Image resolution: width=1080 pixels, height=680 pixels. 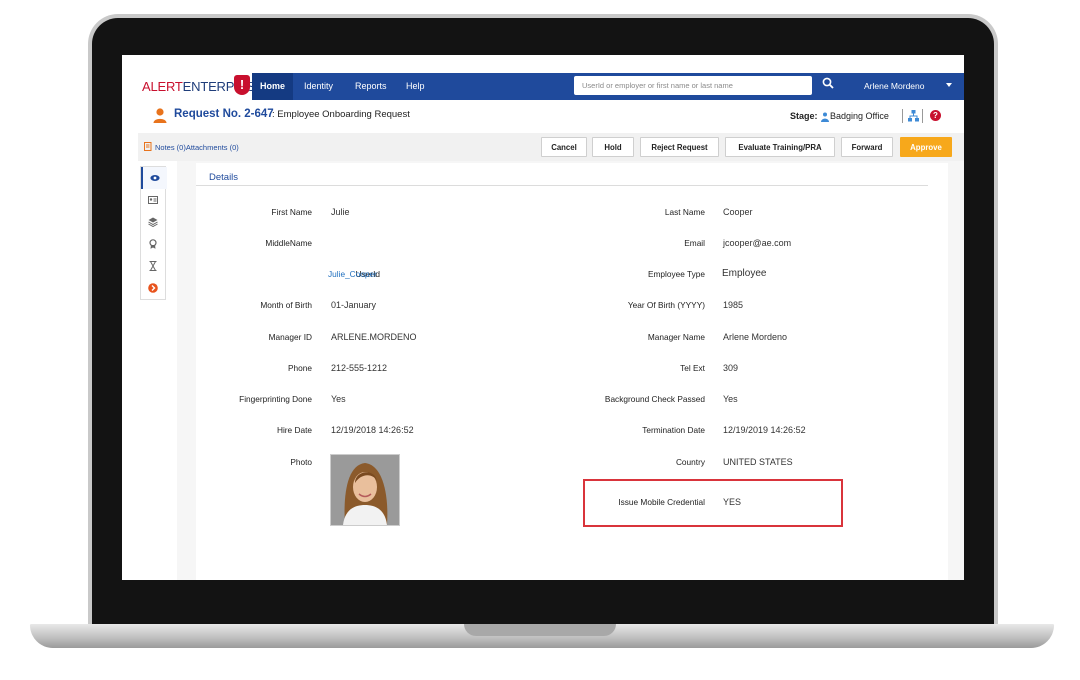 I want to click on laptop-base-notch, so click(x=540, y=630).